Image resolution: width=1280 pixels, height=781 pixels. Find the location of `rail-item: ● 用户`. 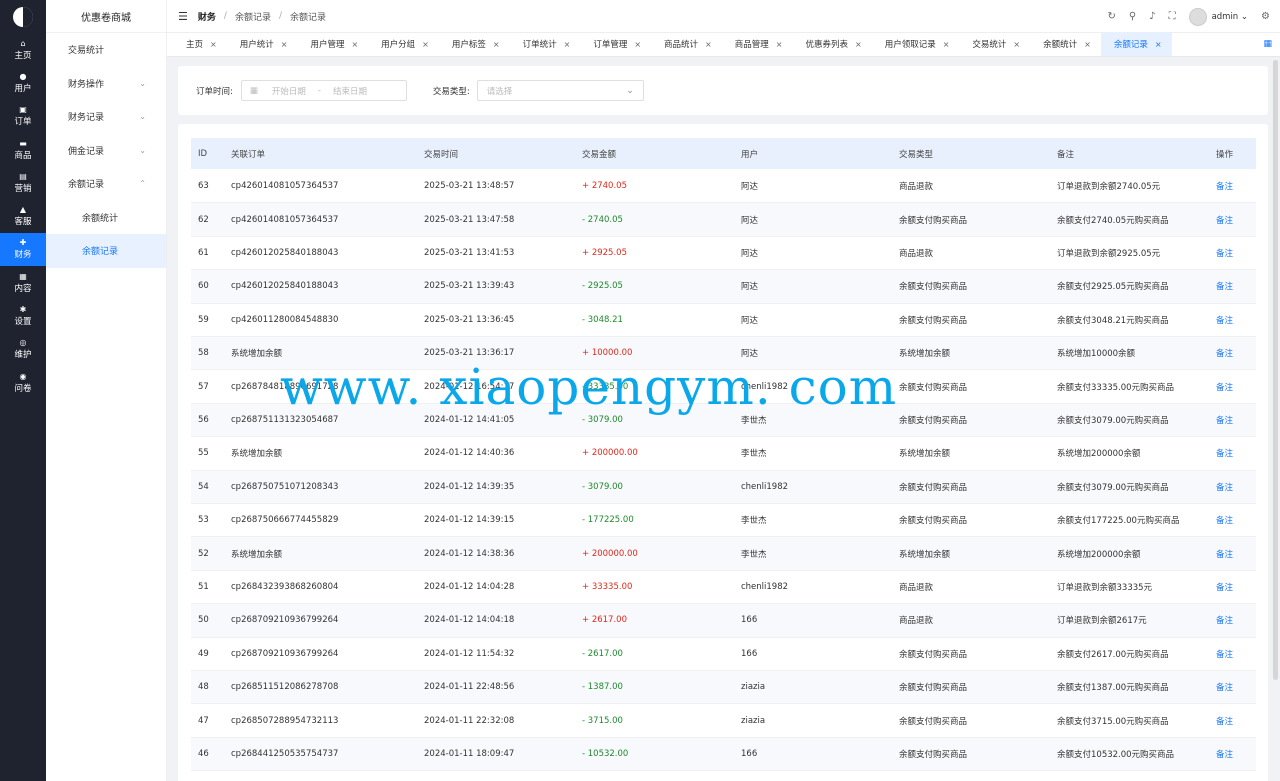

rail-item: ● 用户 is located at coordinates (23, 82).